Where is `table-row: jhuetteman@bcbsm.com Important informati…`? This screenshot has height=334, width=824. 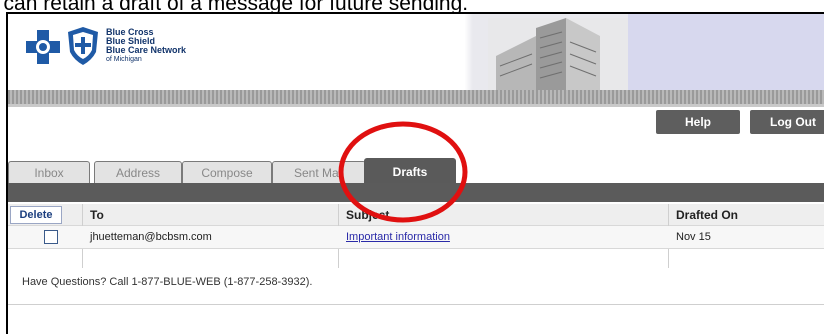
table-row: jhuetteman@bcbsm.com Important informati… is located at coordinates (416, 237).